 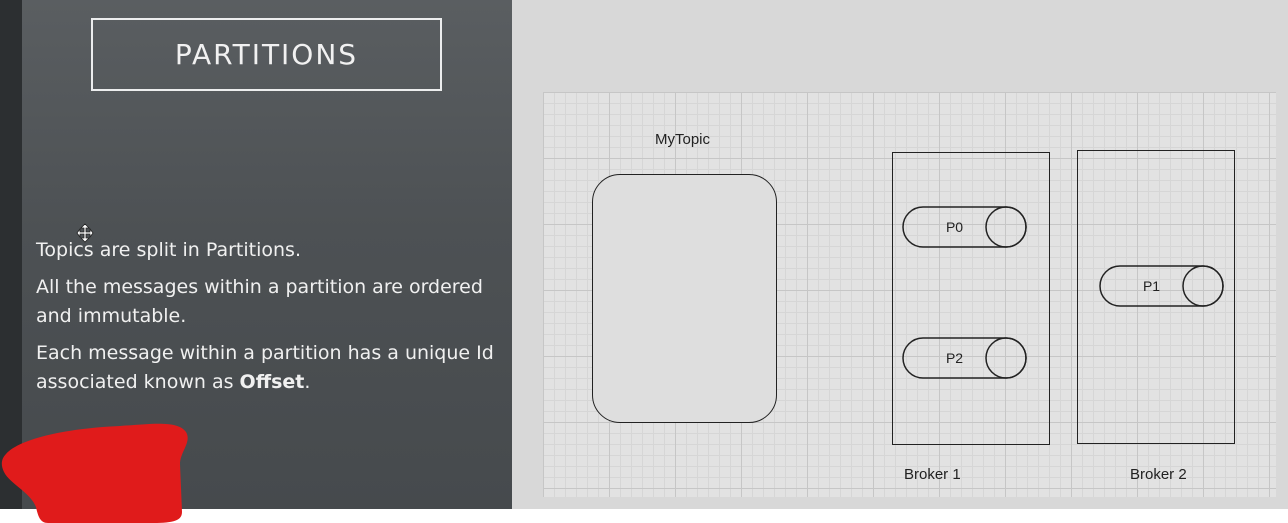 I want to click on bullet-1: Topics are split in Partitions., so click(x=168, y=250).